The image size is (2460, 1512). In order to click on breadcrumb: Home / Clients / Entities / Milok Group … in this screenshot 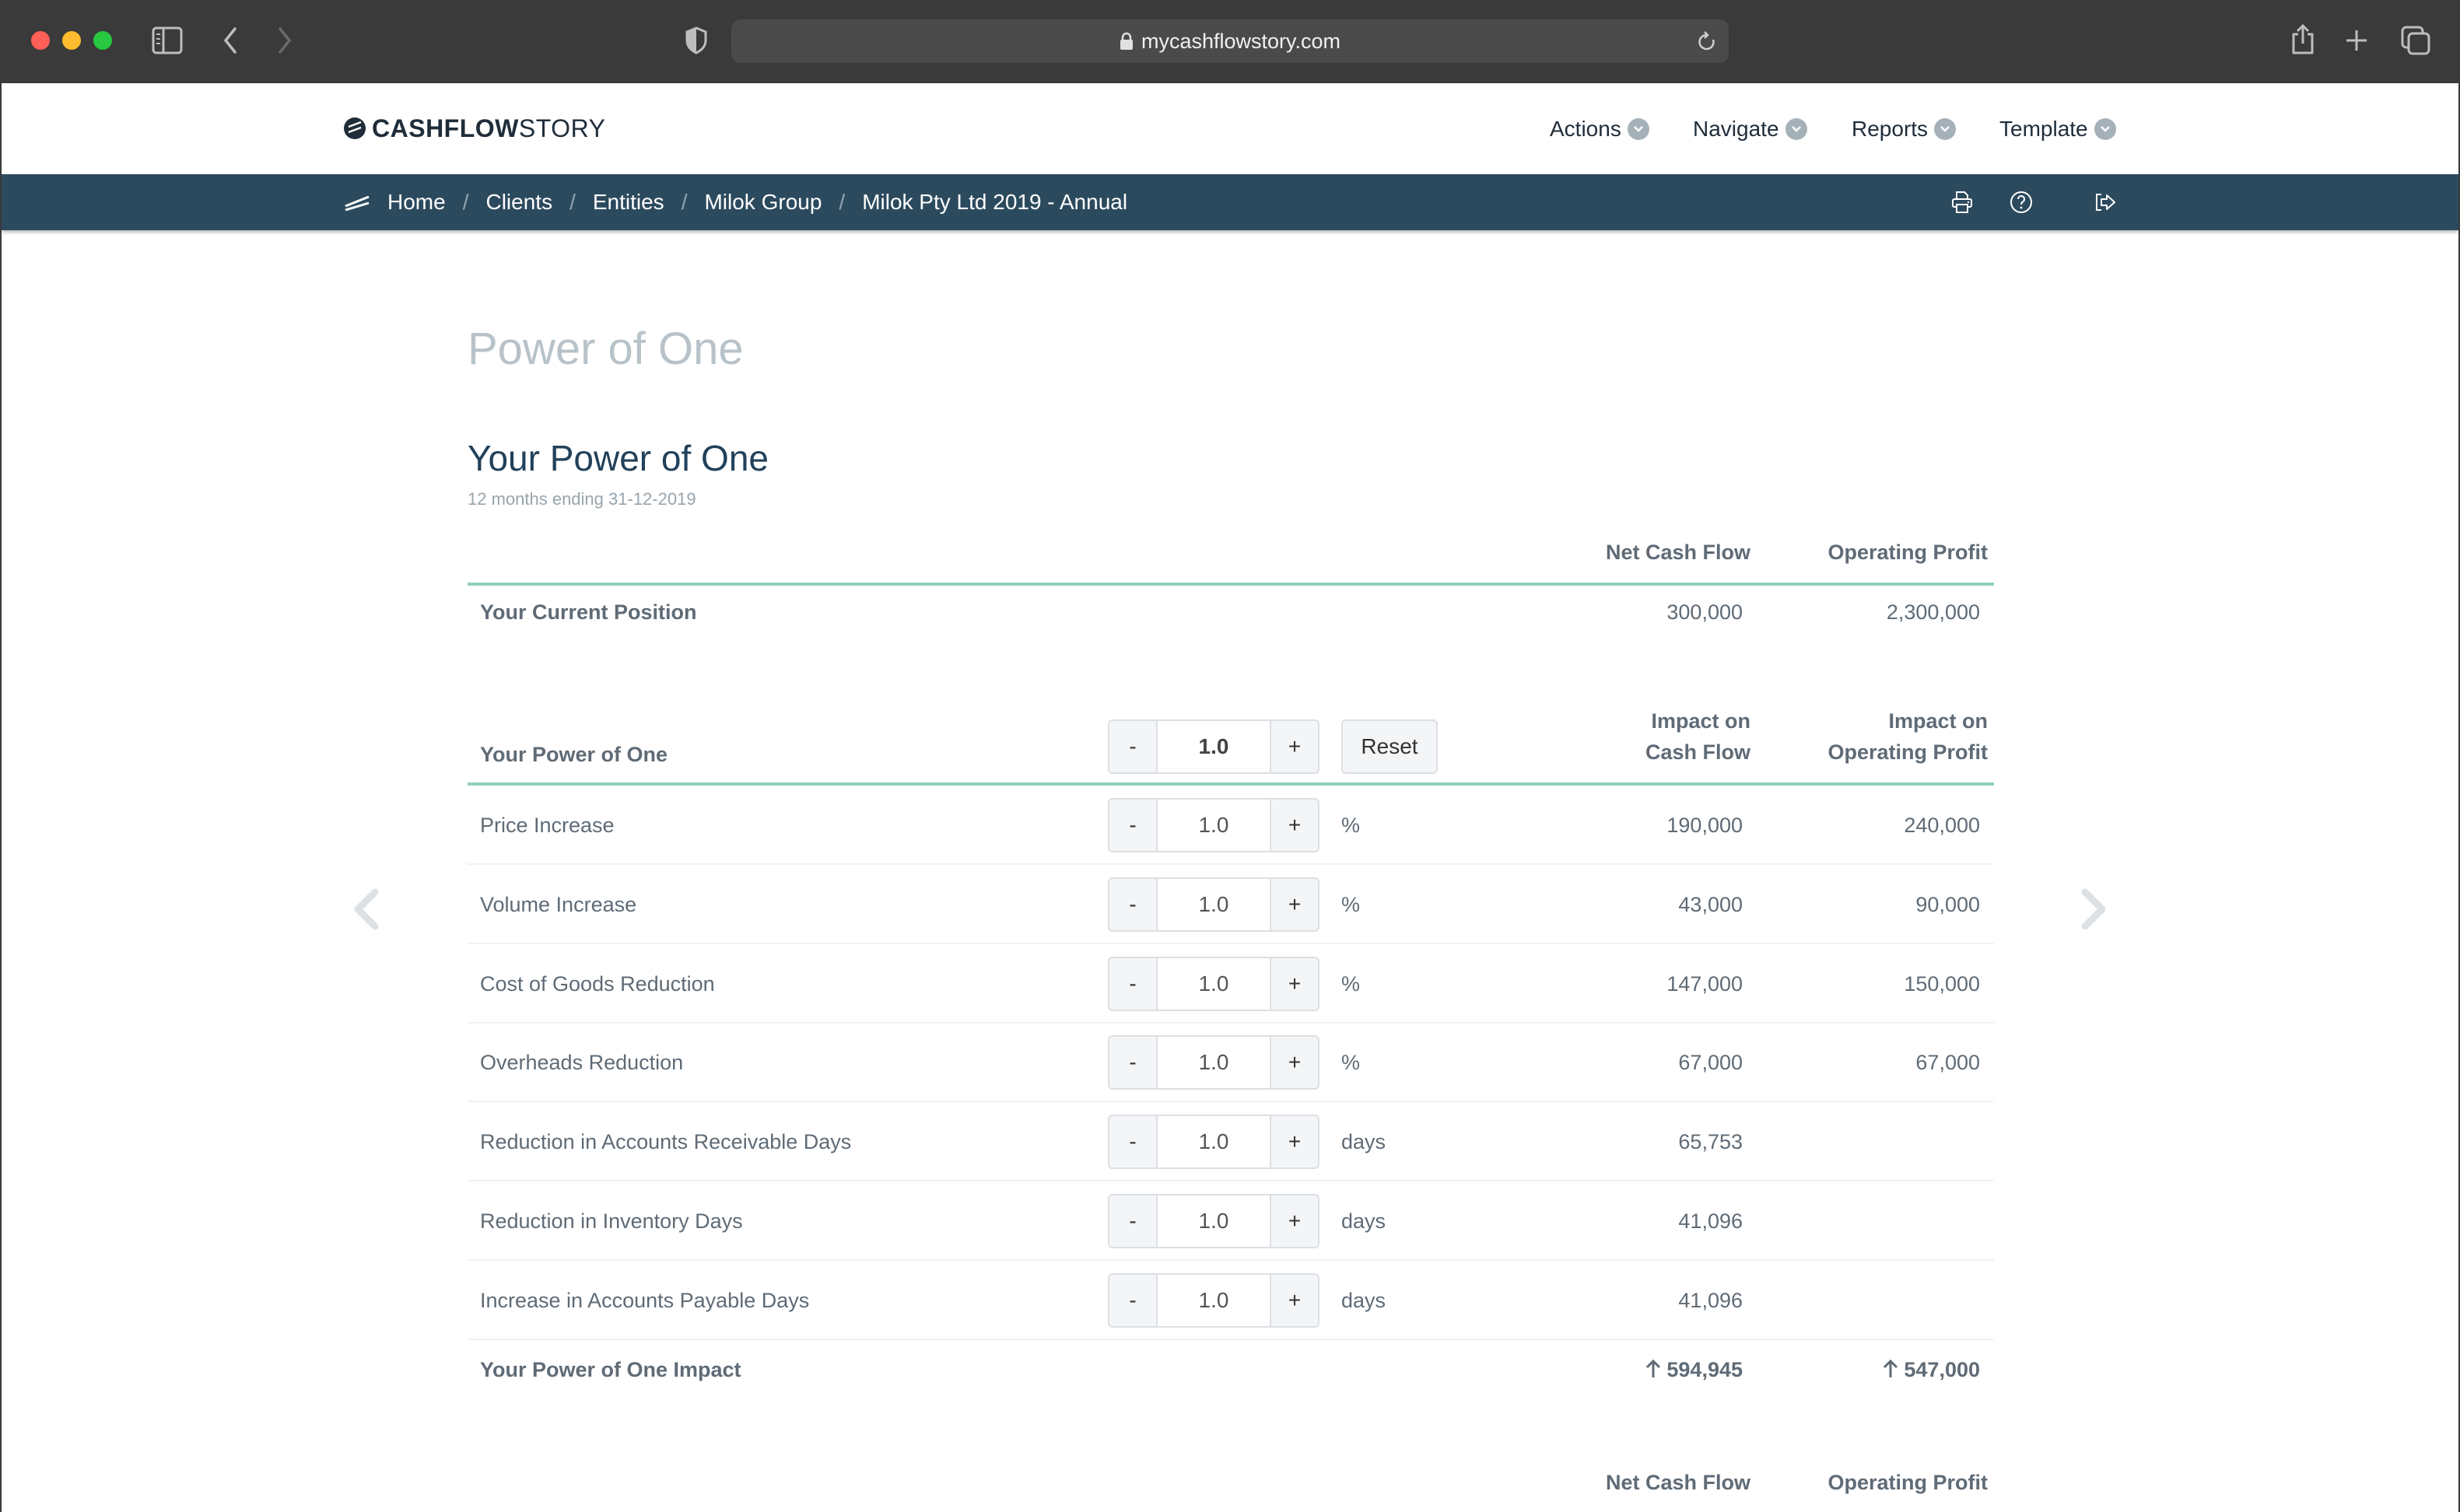, I will do `click(735, 202)`.